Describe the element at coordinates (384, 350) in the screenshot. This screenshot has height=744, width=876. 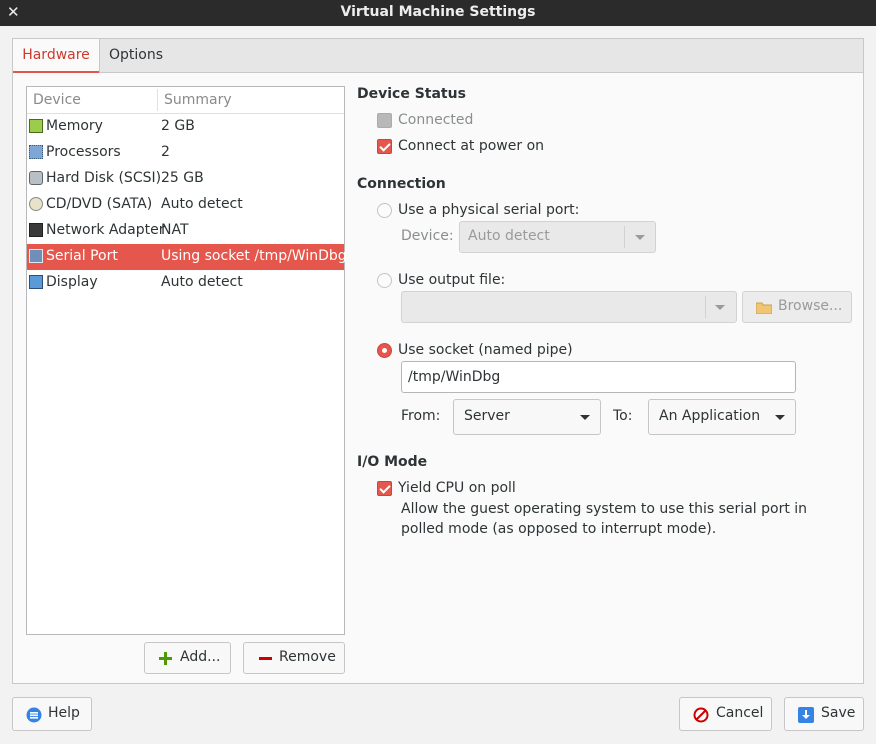
I see `socket-radio` at that location.